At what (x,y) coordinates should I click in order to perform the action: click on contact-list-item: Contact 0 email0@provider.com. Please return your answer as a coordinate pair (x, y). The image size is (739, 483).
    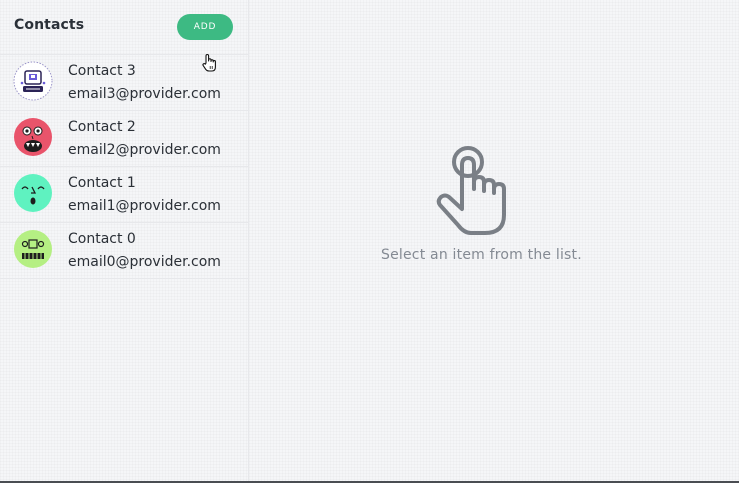
    Looking at the image, I should click on (124, 251).